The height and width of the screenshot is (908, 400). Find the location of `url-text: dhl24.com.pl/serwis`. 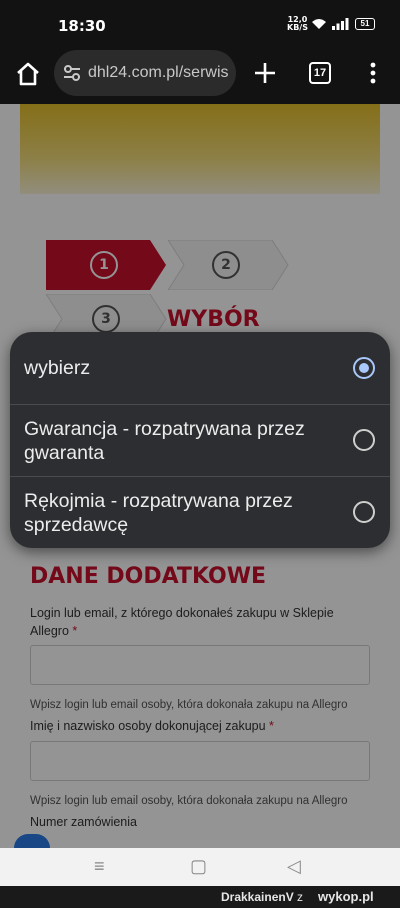

url-text: dhl24.com.pl/serwis is located at coordinates (158, 72).